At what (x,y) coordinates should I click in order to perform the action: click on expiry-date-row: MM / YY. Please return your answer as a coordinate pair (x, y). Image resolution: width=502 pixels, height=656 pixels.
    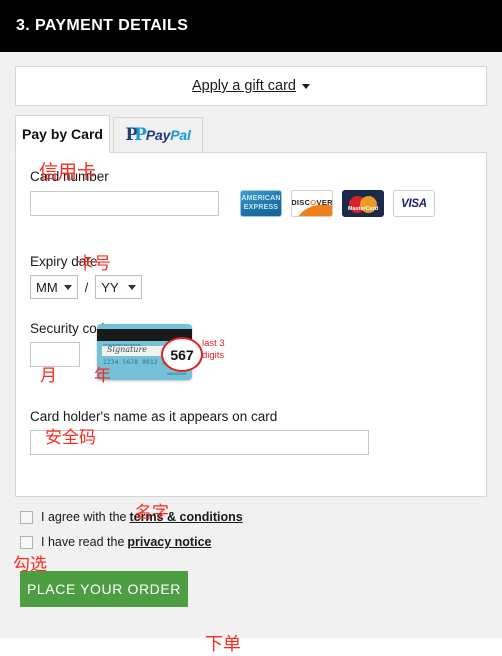
    Looking at the image, I should click on (251, 287).